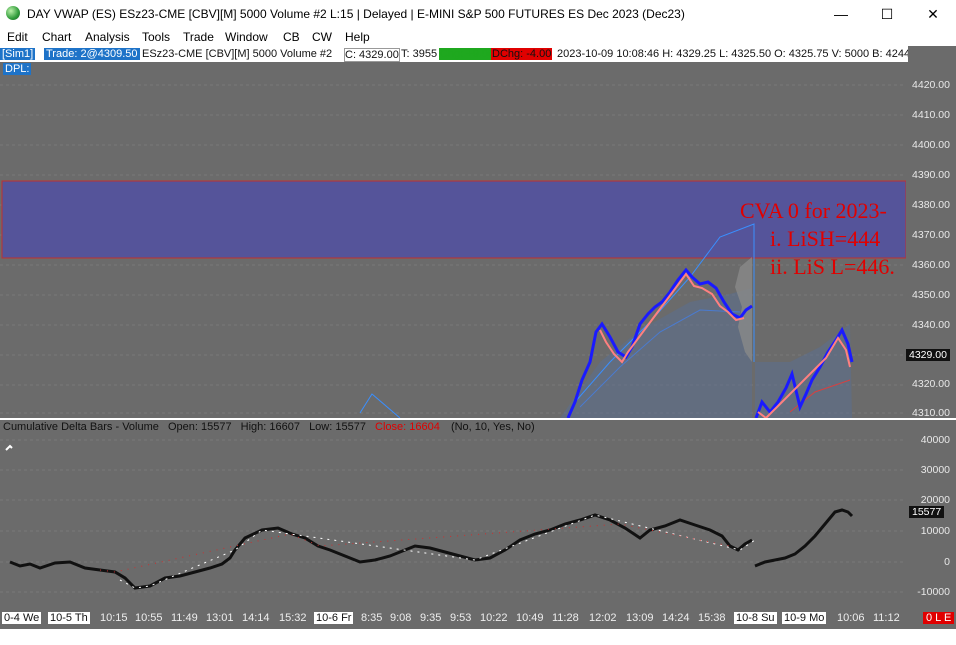 The image size is (956, 645). I want to click on time-label: 14:24, so click(676, 618).